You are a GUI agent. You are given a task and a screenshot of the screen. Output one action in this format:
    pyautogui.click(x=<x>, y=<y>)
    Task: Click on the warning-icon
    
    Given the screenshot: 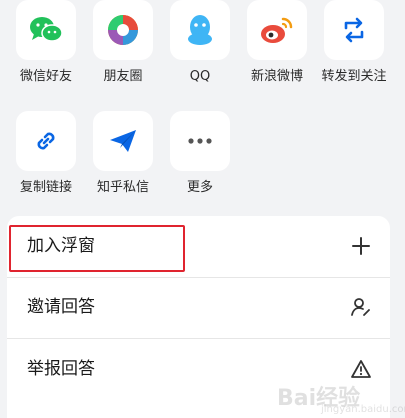 What is the action you would take?
    pyautogui.click(x=361, y=369)
    